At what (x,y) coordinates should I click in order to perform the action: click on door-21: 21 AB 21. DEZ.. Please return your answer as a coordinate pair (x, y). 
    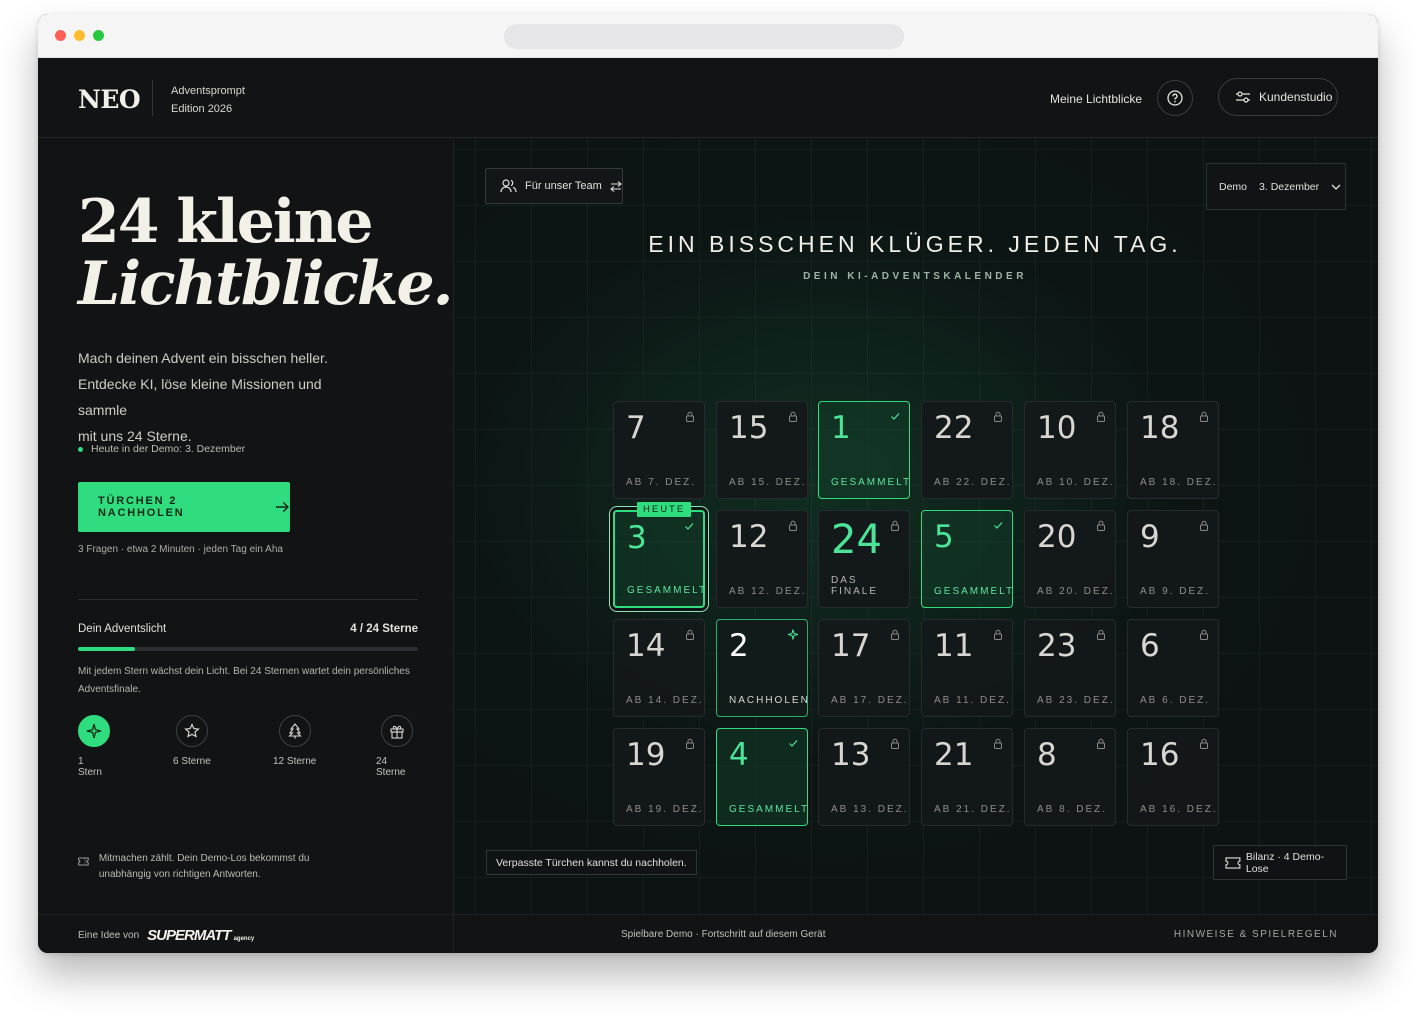
    Looking at the image, I should click on (967, 777).